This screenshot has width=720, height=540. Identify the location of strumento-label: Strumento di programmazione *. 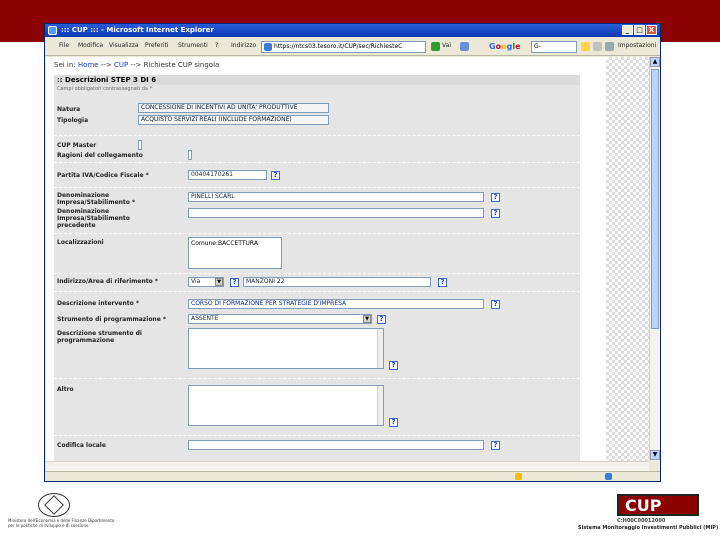
(112, 319).